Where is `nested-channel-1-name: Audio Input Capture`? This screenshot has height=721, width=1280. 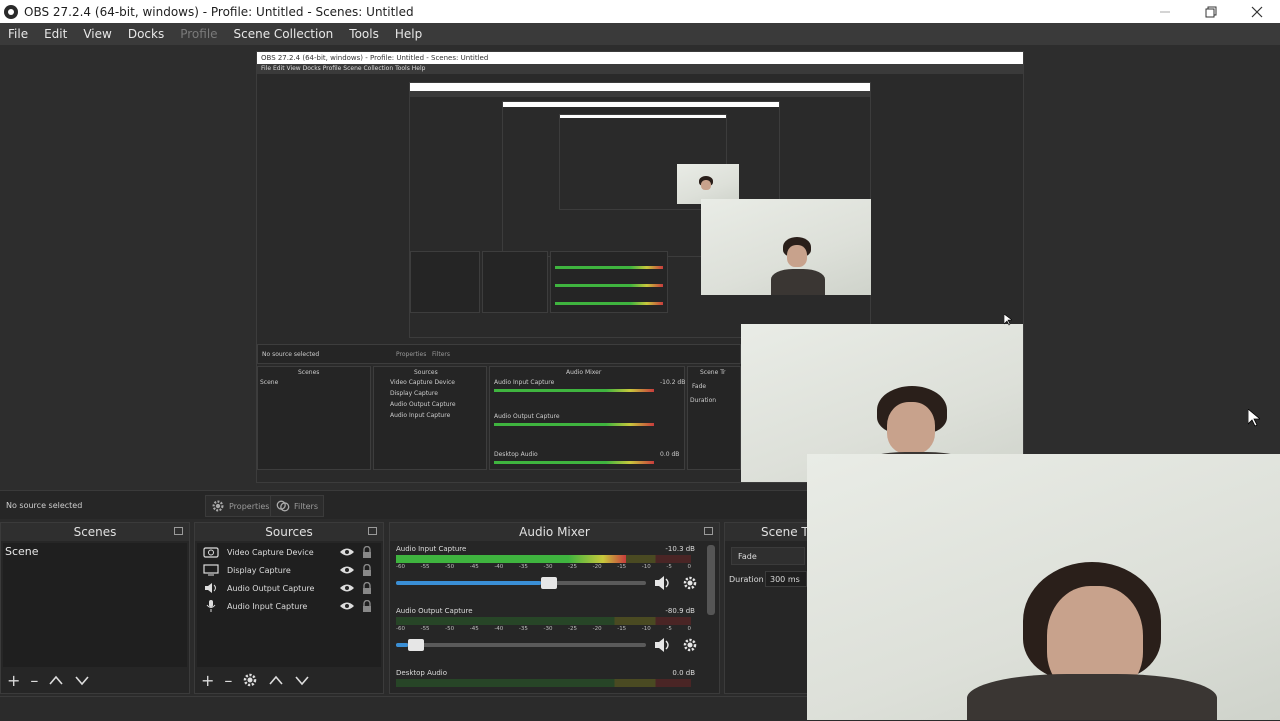
nested-channel-1-name: Audio Input Capture is located at coordinates (524, 382).